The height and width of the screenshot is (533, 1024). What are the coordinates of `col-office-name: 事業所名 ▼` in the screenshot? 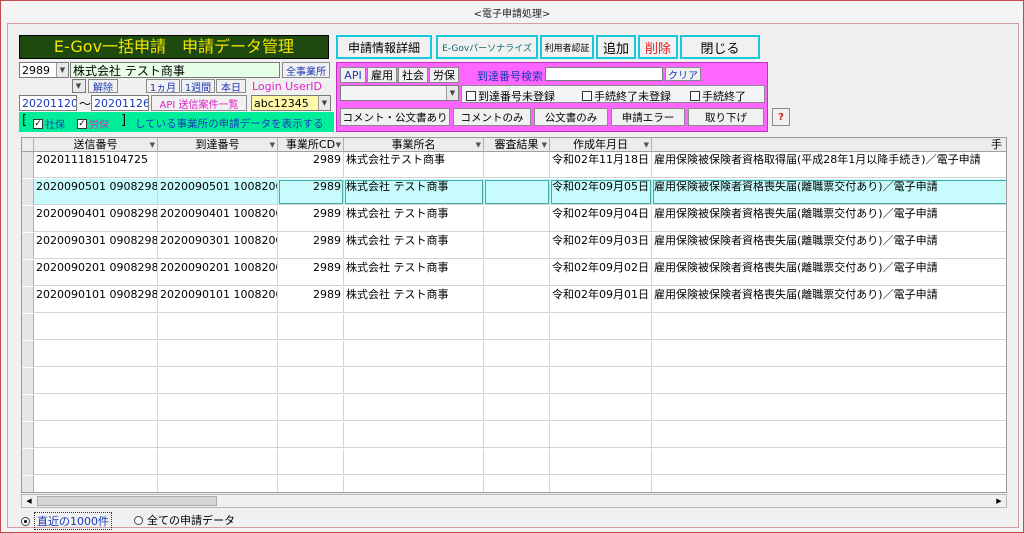 It's located at (414, 145).